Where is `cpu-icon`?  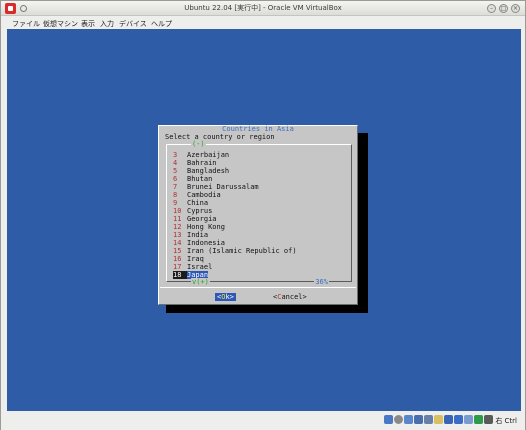
cpu-icon is located at coordinates (468, 419).